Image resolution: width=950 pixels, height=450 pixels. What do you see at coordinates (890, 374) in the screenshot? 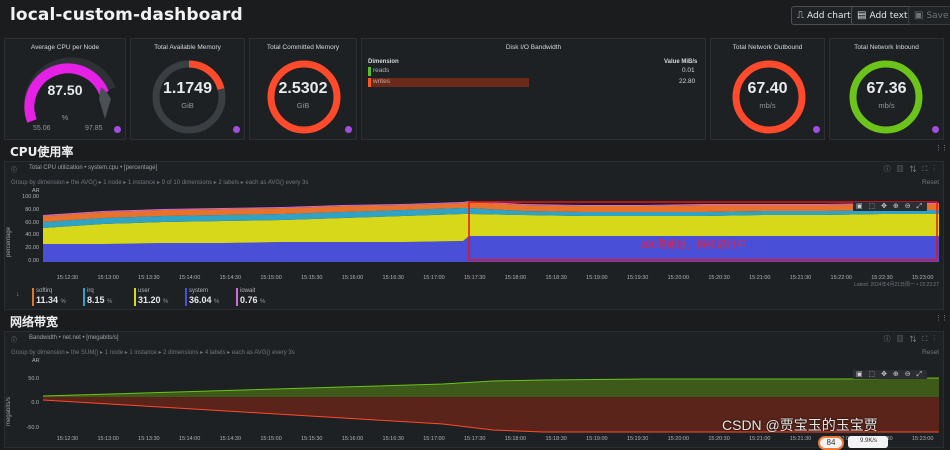
I see `net-chart-toolbar-icons: ▣ ⬚ ✥ ⊕ ⊖ ⤢` at bounding box center [890, 374].